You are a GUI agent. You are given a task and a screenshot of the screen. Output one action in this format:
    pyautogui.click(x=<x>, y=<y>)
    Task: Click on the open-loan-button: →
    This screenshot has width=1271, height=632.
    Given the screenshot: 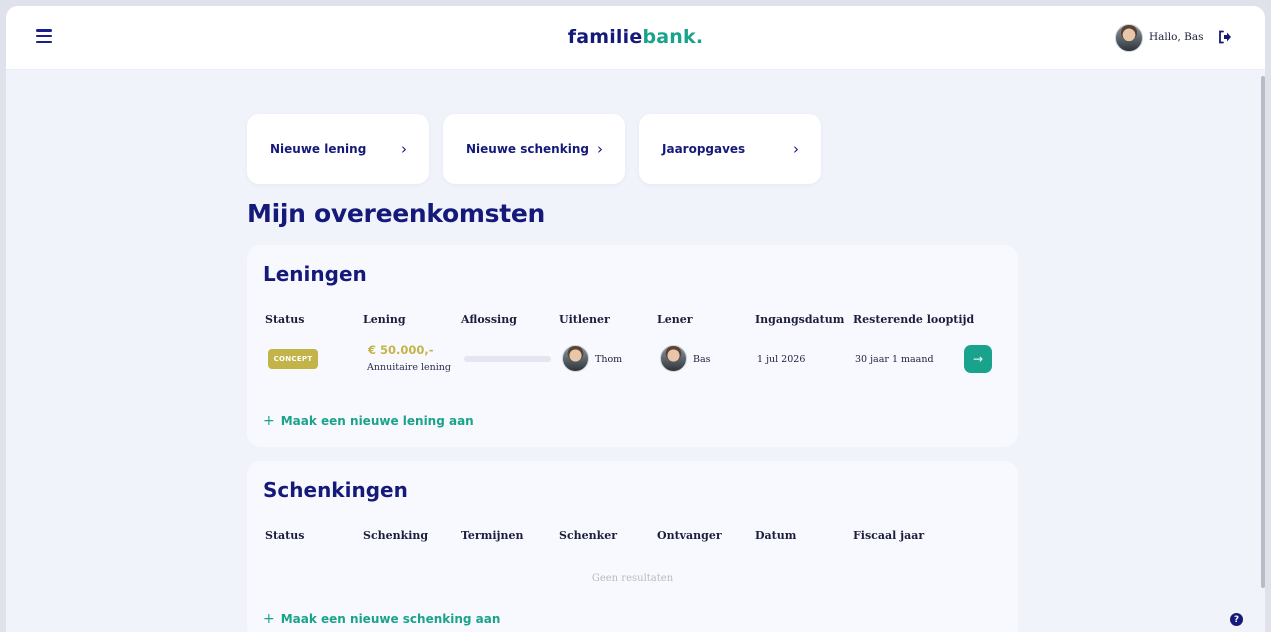 What is the action you would take?
    pyautogui.click(x=978, y=359)
    